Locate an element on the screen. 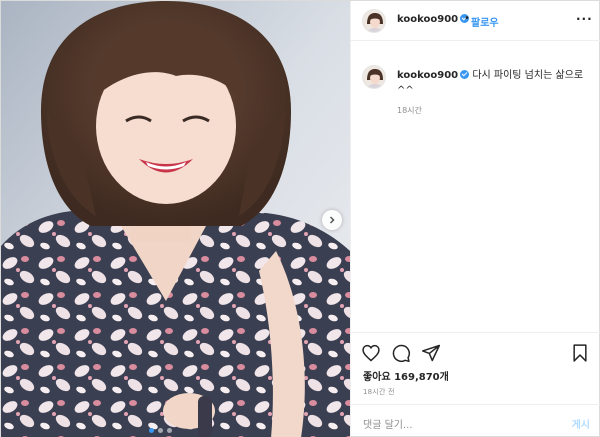 This screenshot has width=600, height=437. heart-icon is located at coordinates (371, 353).